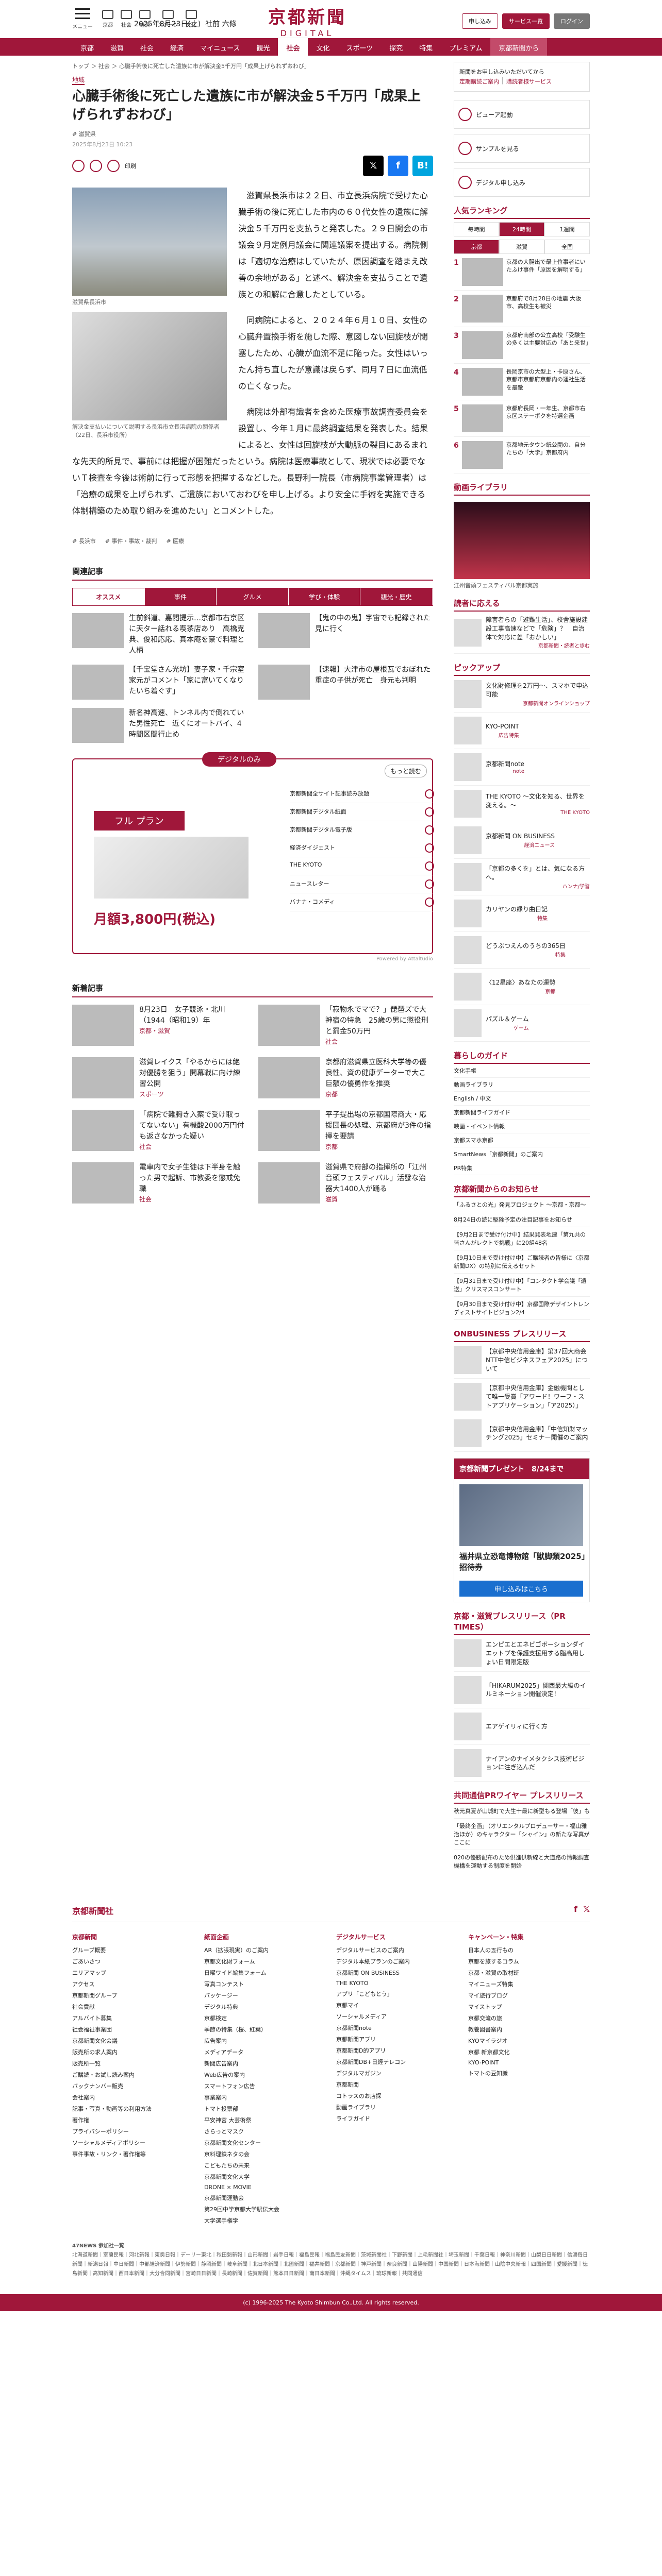 The width and height of the screenshot is (662, 2576). I want to click on info-item: 【9月30日まで受け付け中】京都国際デザイントレンディストサイトビジョン2/4, so click(522, 1308).